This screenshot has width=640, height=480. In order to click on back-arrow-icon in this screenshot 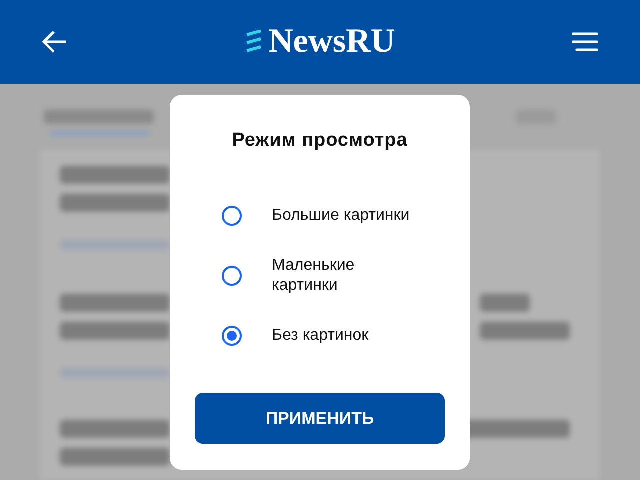, I will do `click(55, 42)`.